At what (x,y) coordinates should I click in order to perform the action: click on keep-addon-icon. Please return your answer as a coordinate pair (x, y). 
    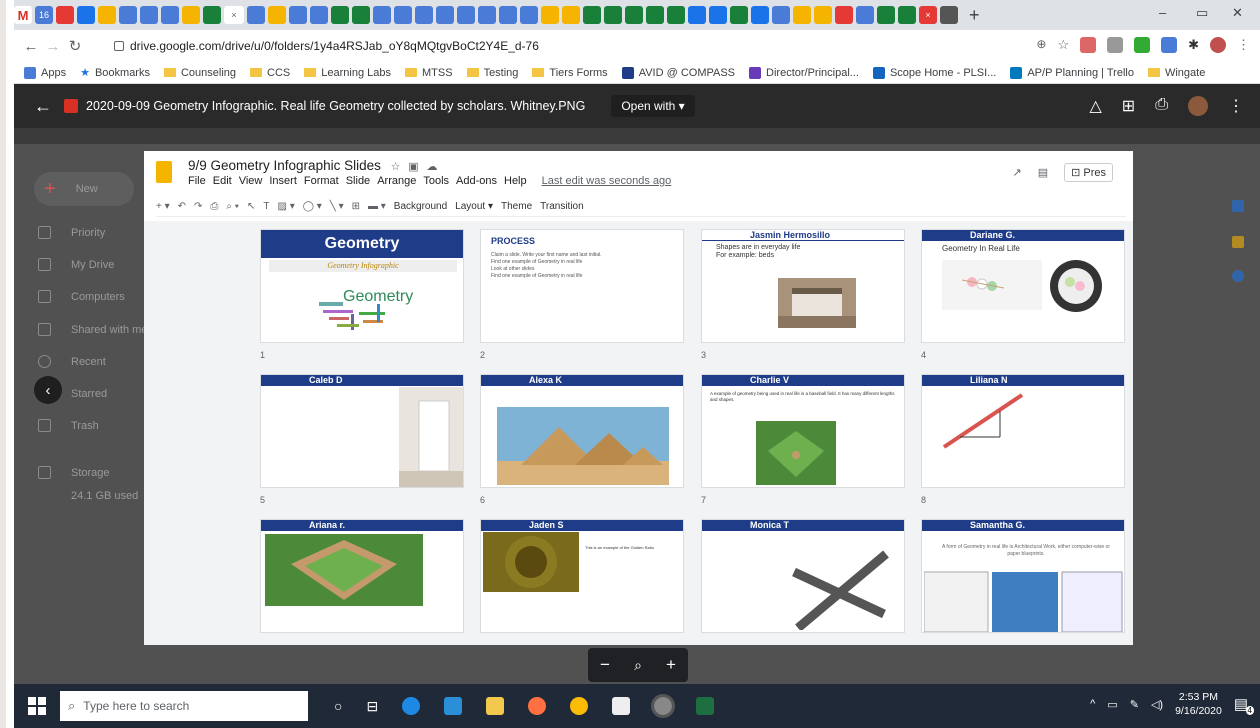
    Looking at the image, I should click on (1238, 242).